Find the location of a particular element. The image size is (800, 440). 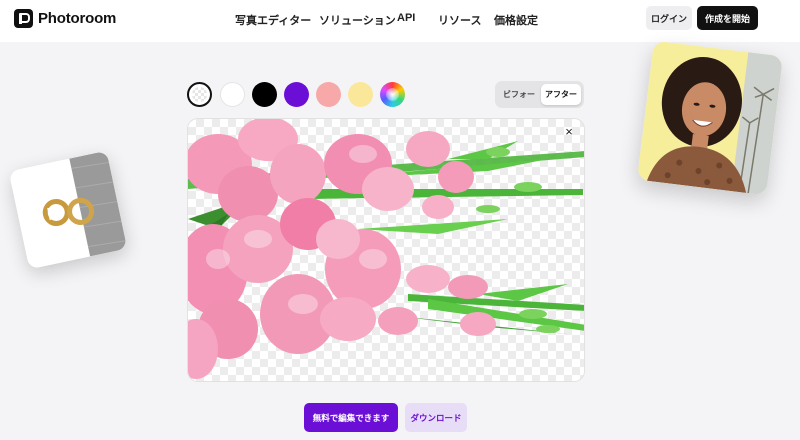

login-button: ログイン is located at coordinates (669, 18).